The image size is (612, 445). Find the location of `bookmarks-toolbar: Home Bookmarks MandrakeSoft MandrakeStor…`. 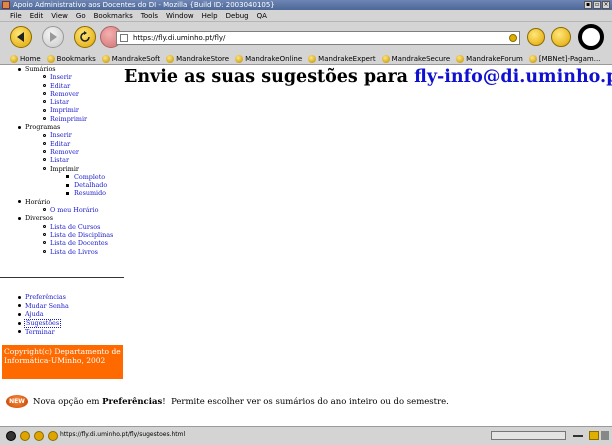

bookmarks-toolbar: Home Bookmarks MandrakeSoft MandrakeStor… is located at coordinates (306, 59).